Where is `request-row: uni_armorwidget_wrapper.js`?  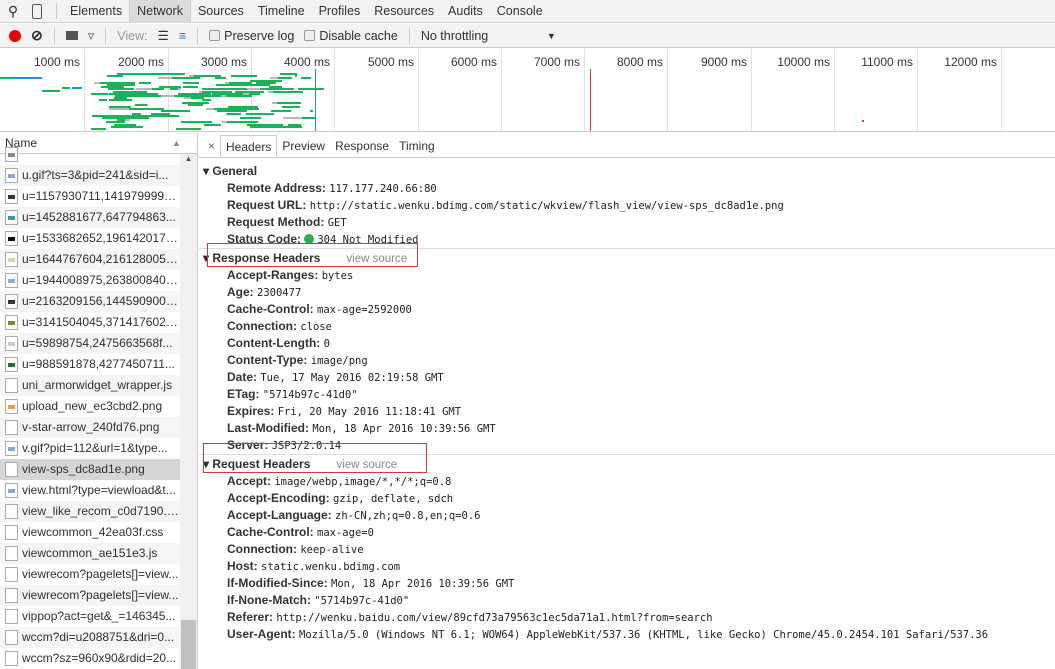 request-row: uni_armorwidget_wrapper.js is located at coordinates (90, 385).